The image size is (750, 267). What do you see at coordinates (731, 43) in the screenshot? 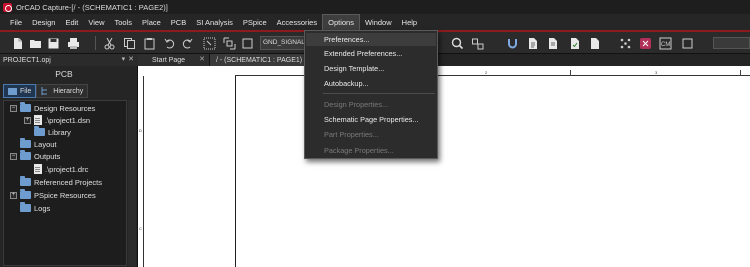
I see `toolbar-combo-right` at bounding box center [731, 43].